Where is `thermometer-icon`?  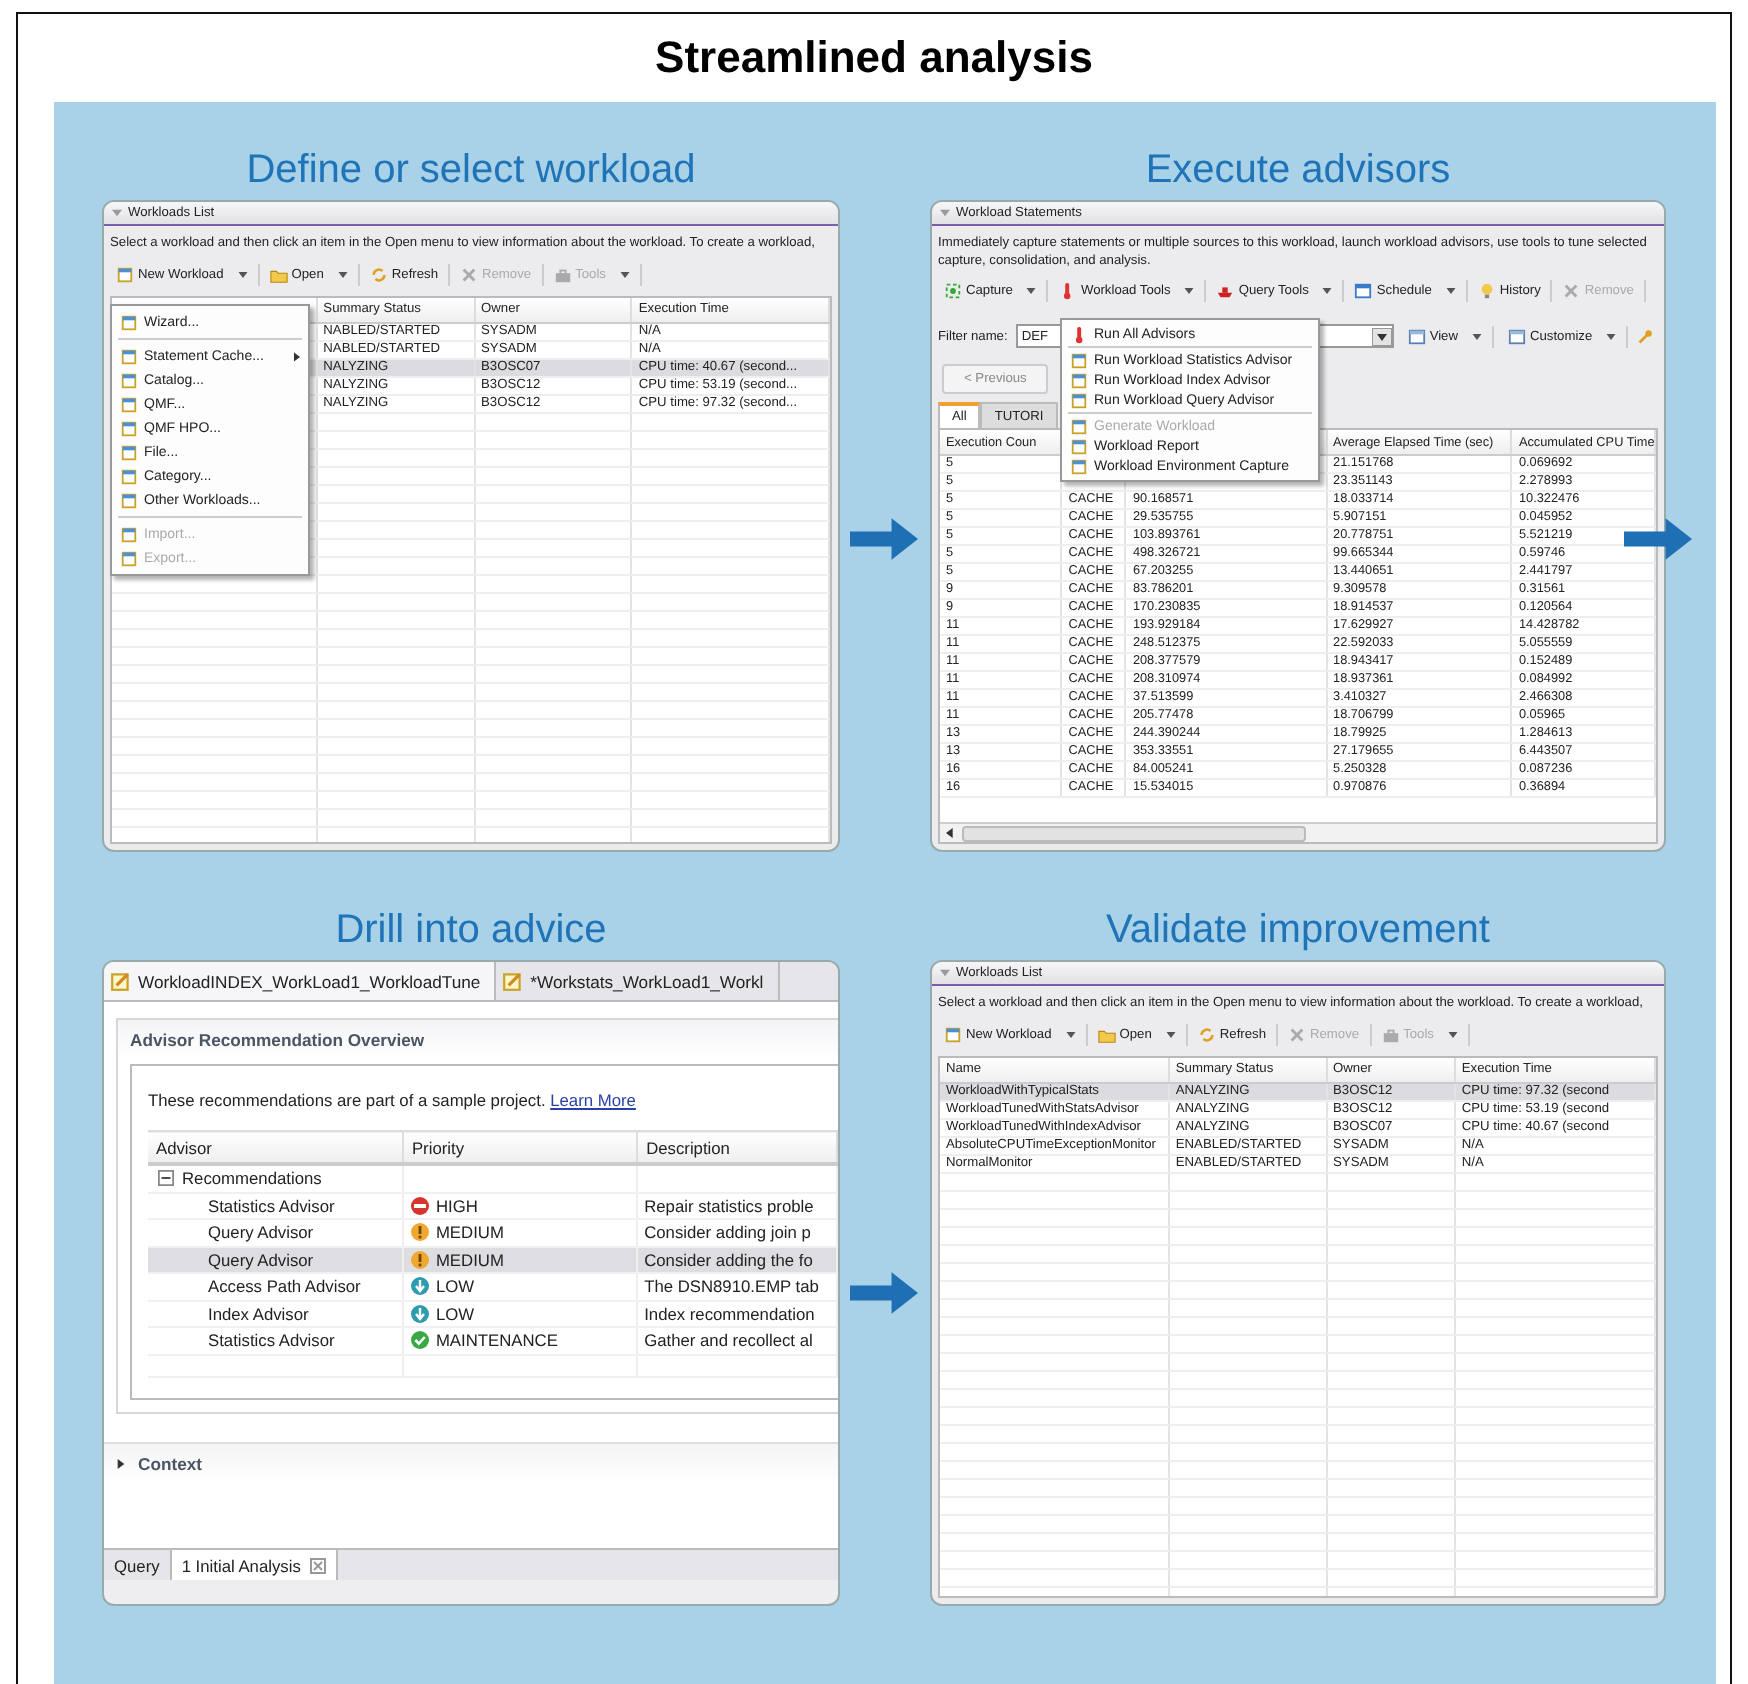
thermometer-icon is located at coordinates (1079, 334).